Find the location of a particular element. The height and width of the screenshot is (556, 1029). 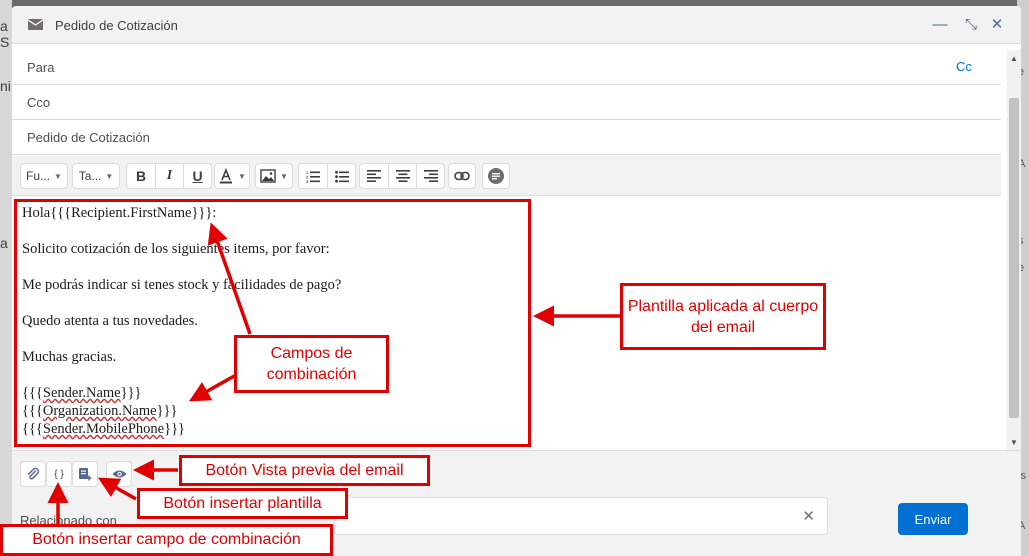

font-family-select: Fu... ▼ is located at coordinates (44, 176).